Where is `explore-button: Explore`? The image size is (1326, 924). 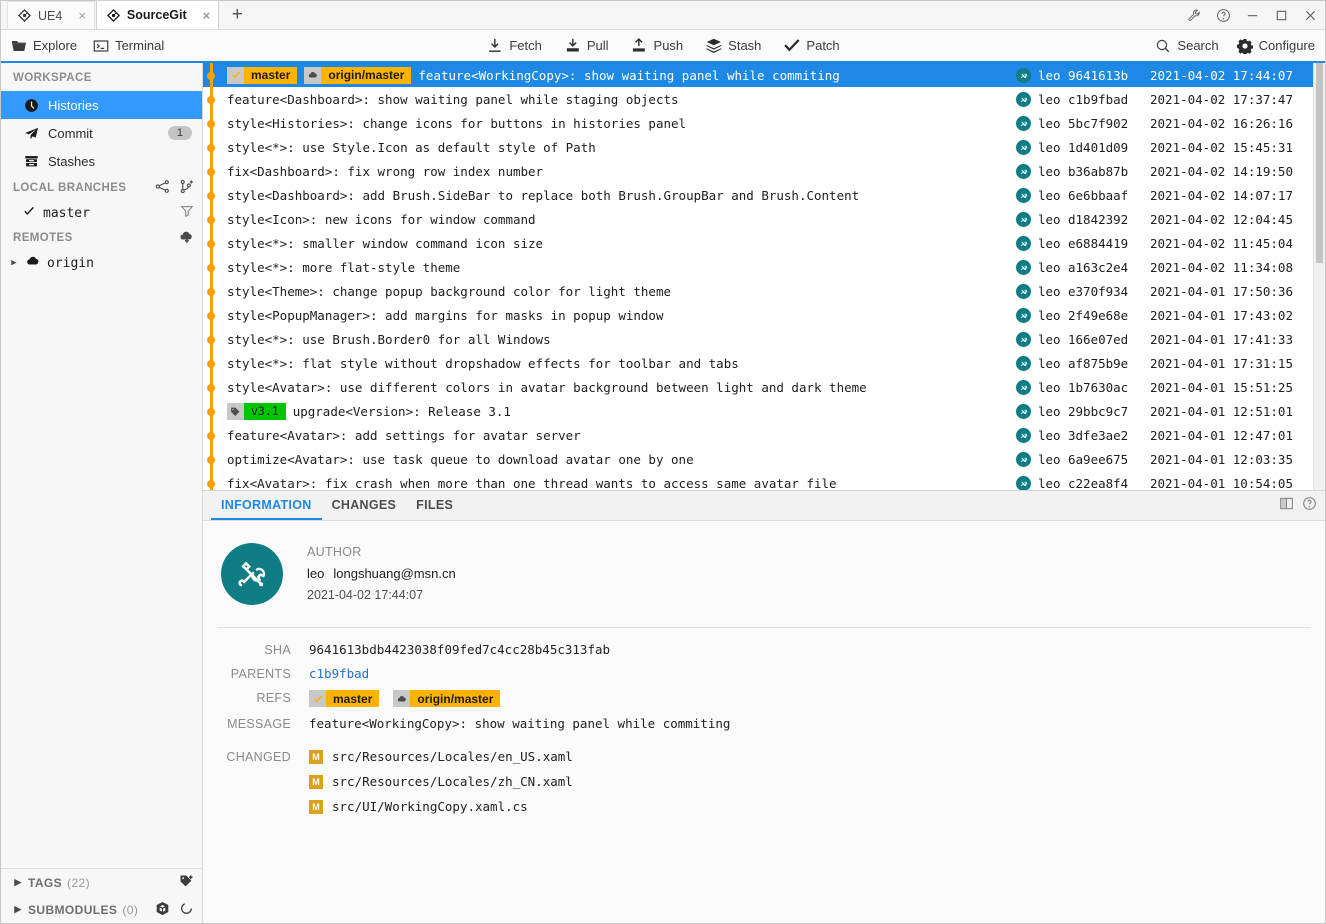 explore-button: Explore is located at coordinates (44, 46).